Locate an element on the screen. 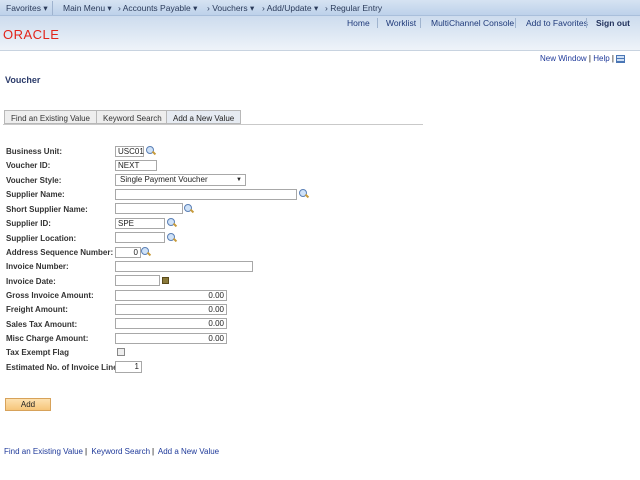  sales-tax-amount-input: 0.00 is located at coordinates (171, 323).